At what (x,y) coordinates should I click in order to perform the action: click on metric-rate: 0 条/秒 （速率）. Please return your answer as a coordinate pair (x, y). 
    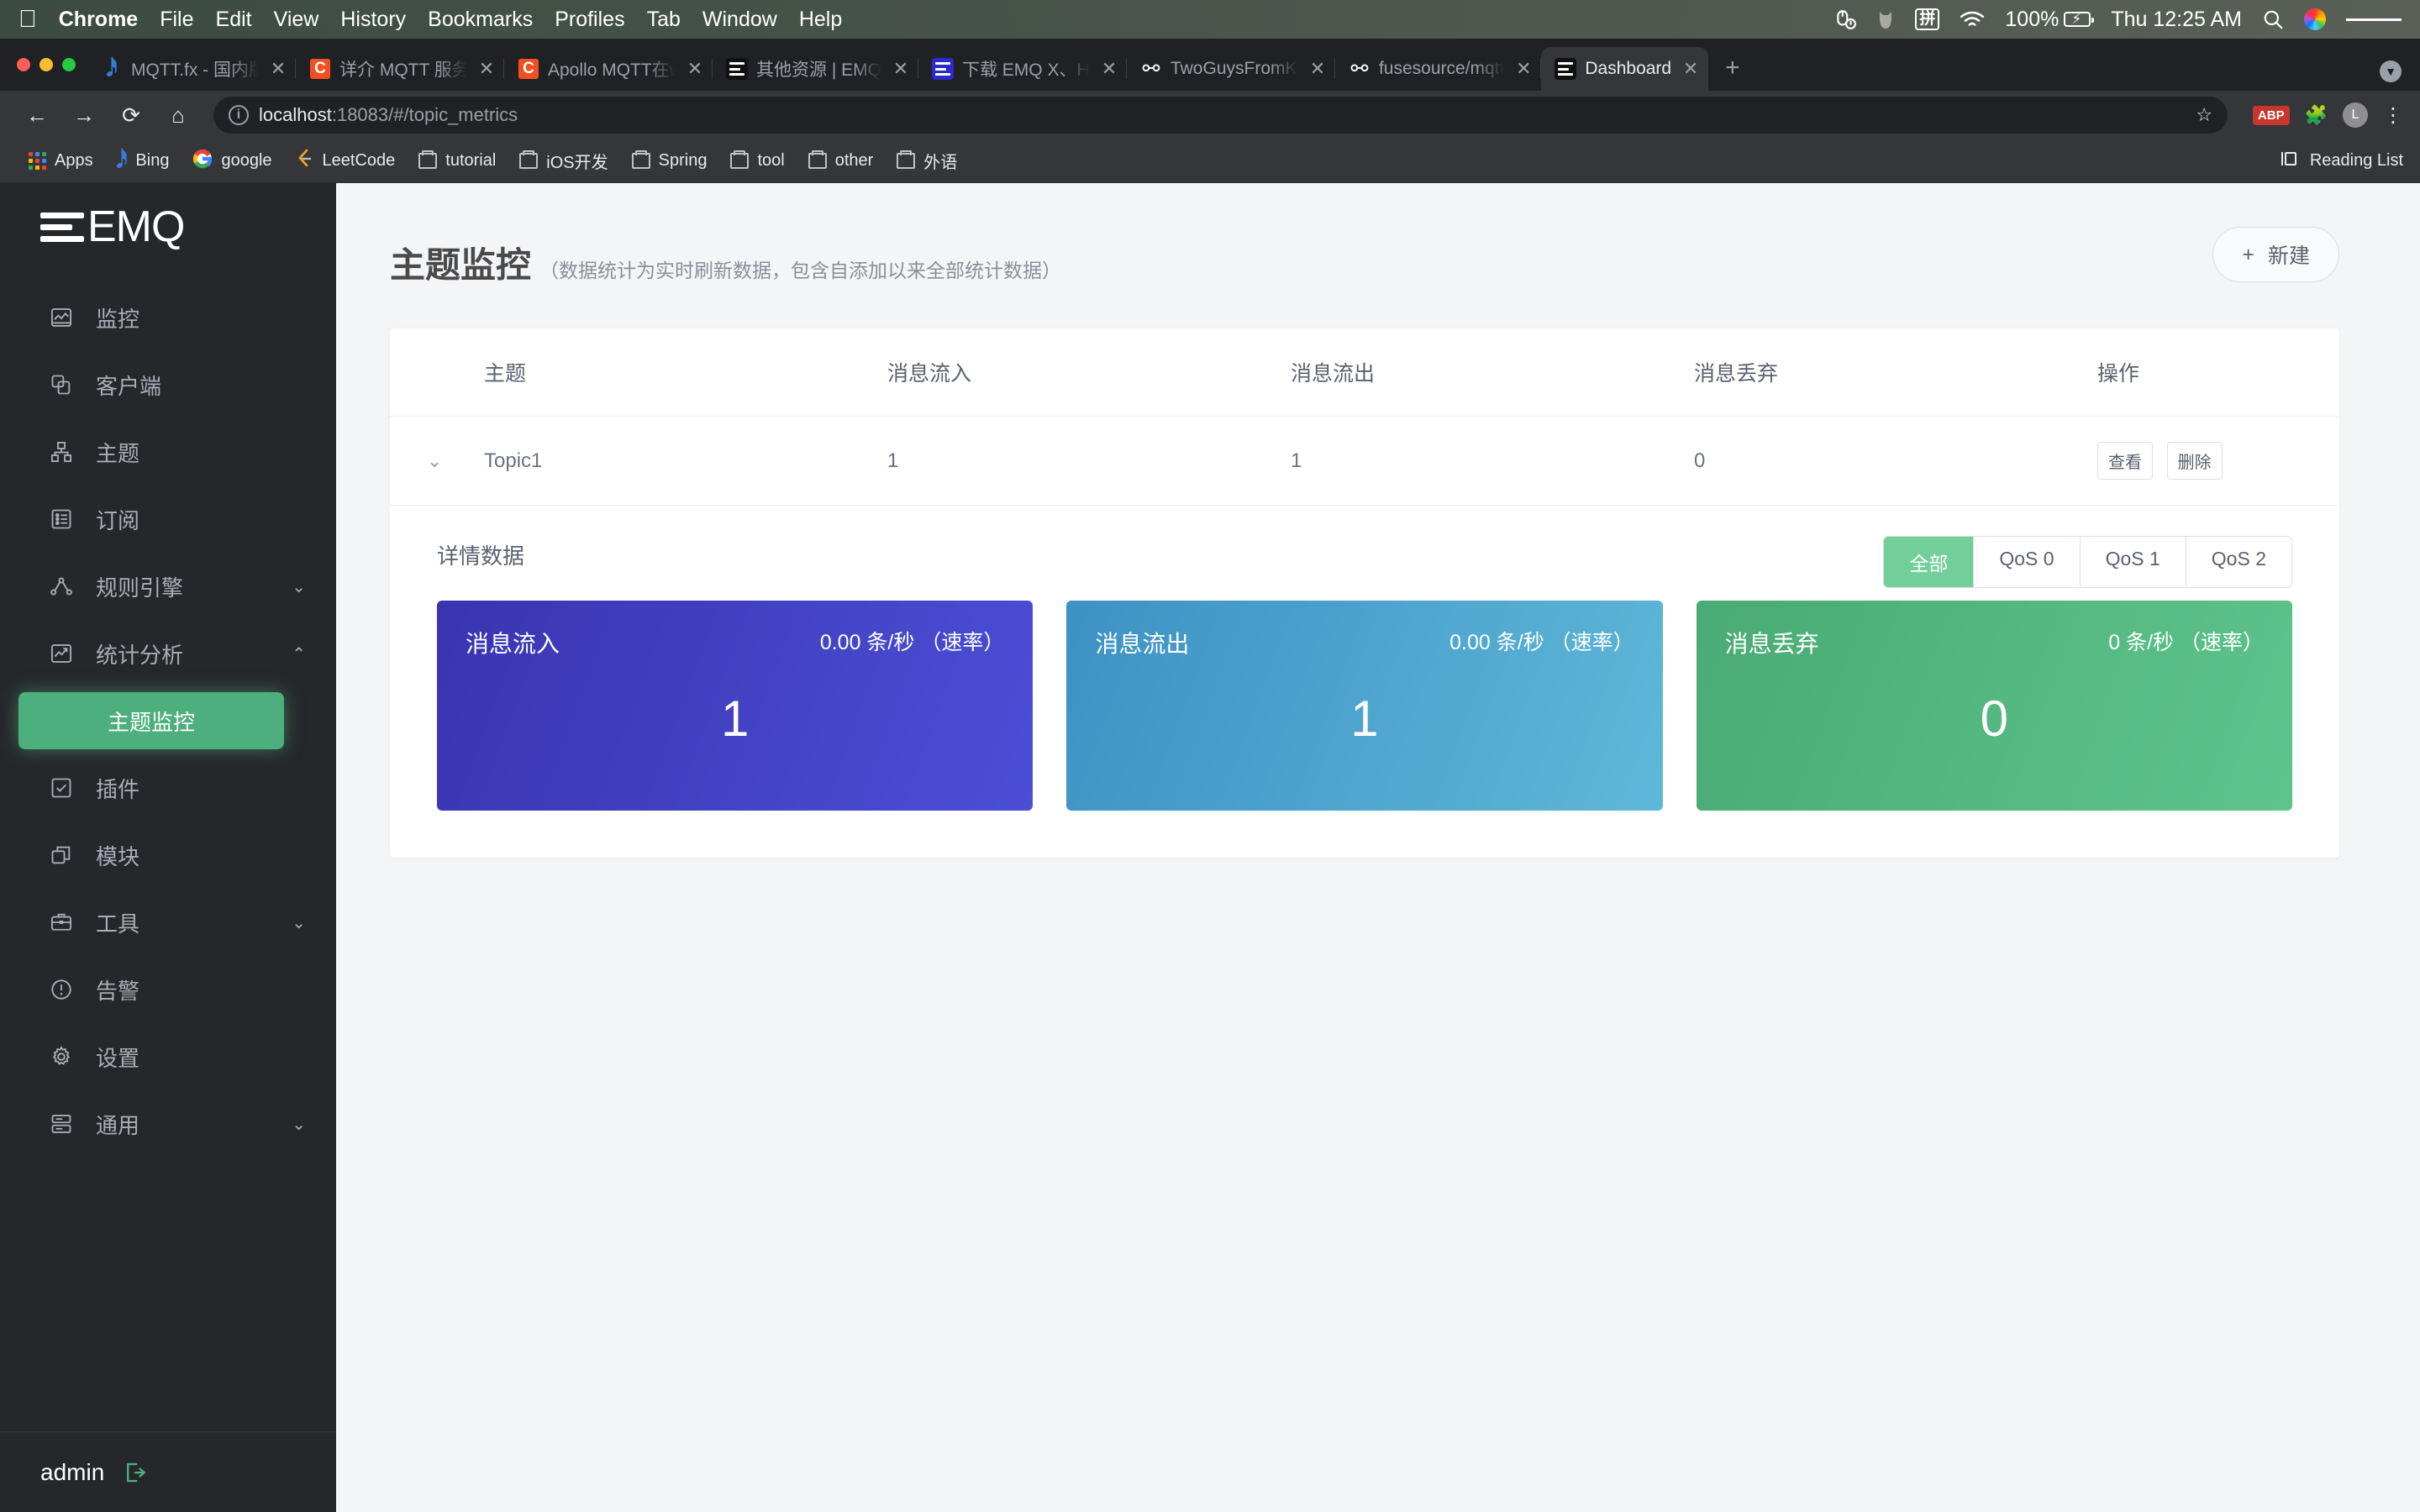
    Looking at the image, I should click on (2186, 642).